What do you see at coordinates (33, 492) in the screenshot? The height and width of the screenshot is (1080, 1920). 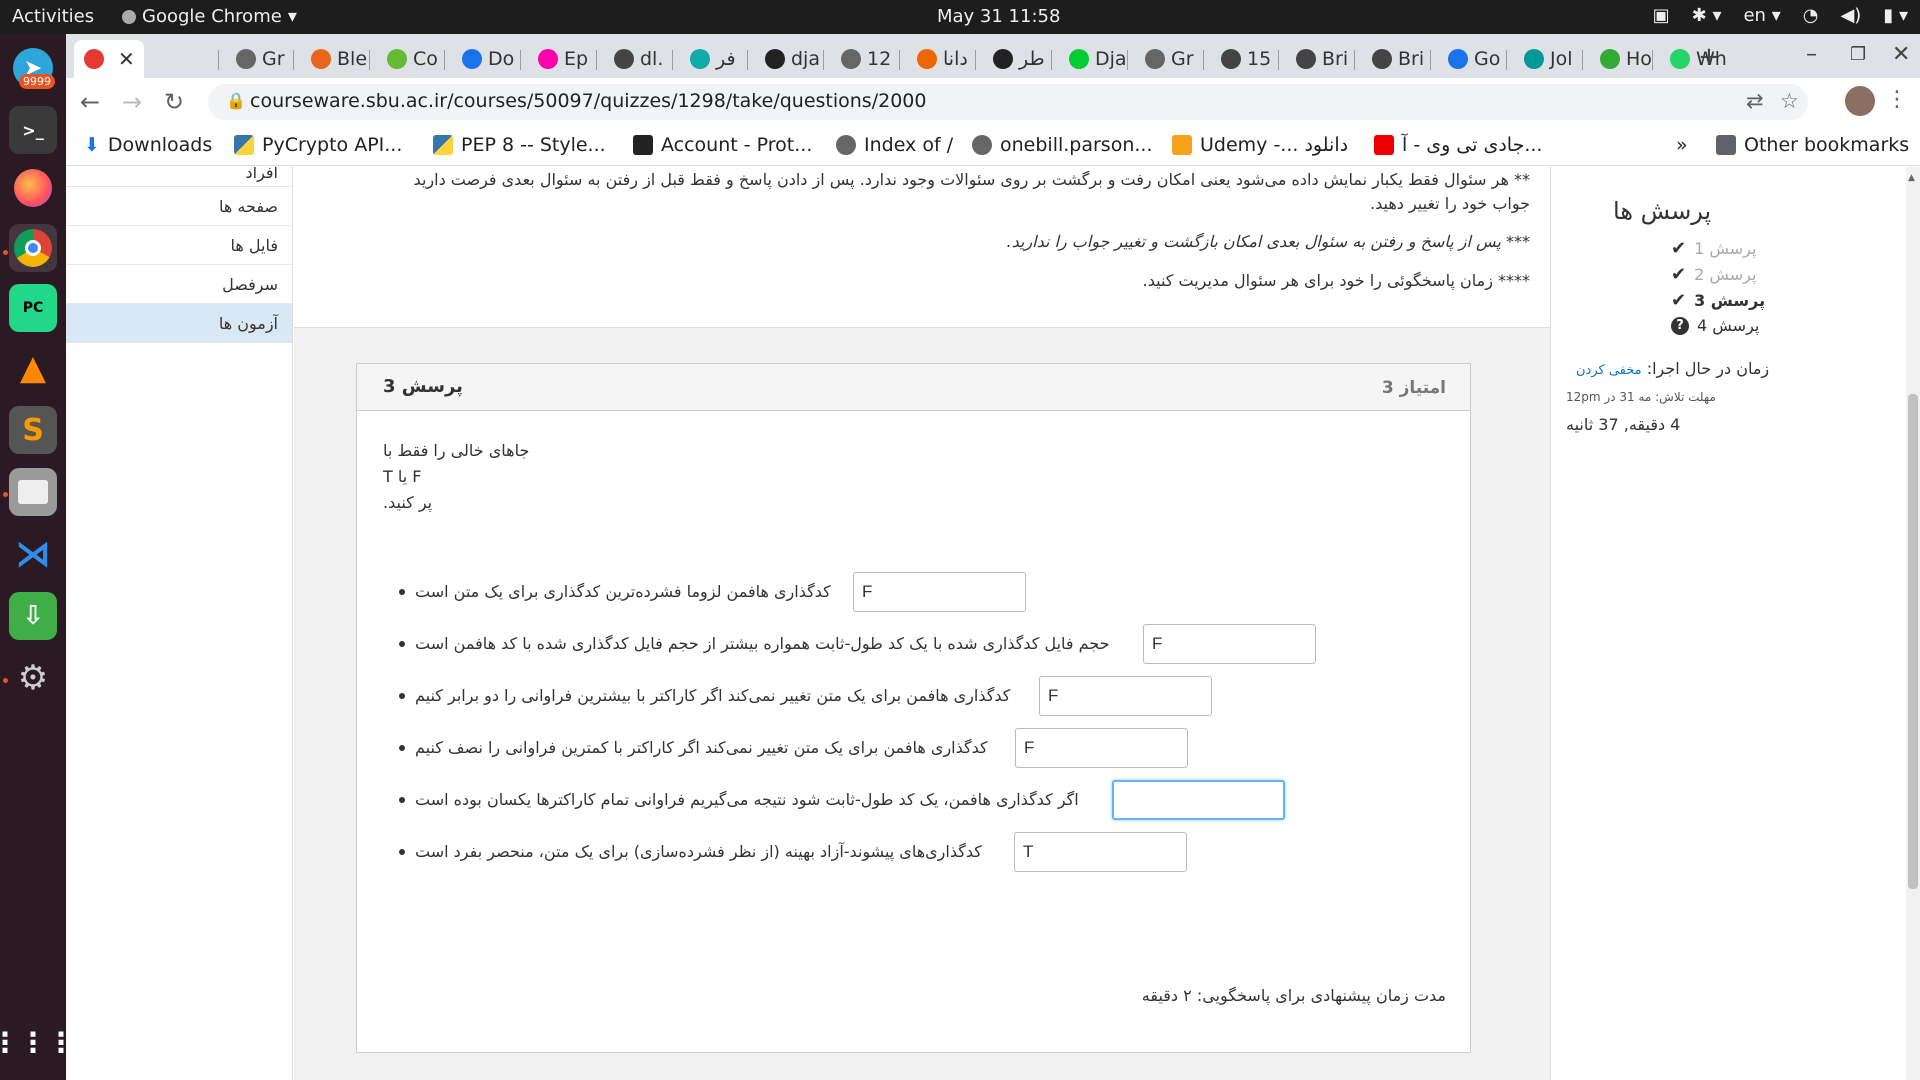 I see `files-icon` at bounding box center [33, 492].